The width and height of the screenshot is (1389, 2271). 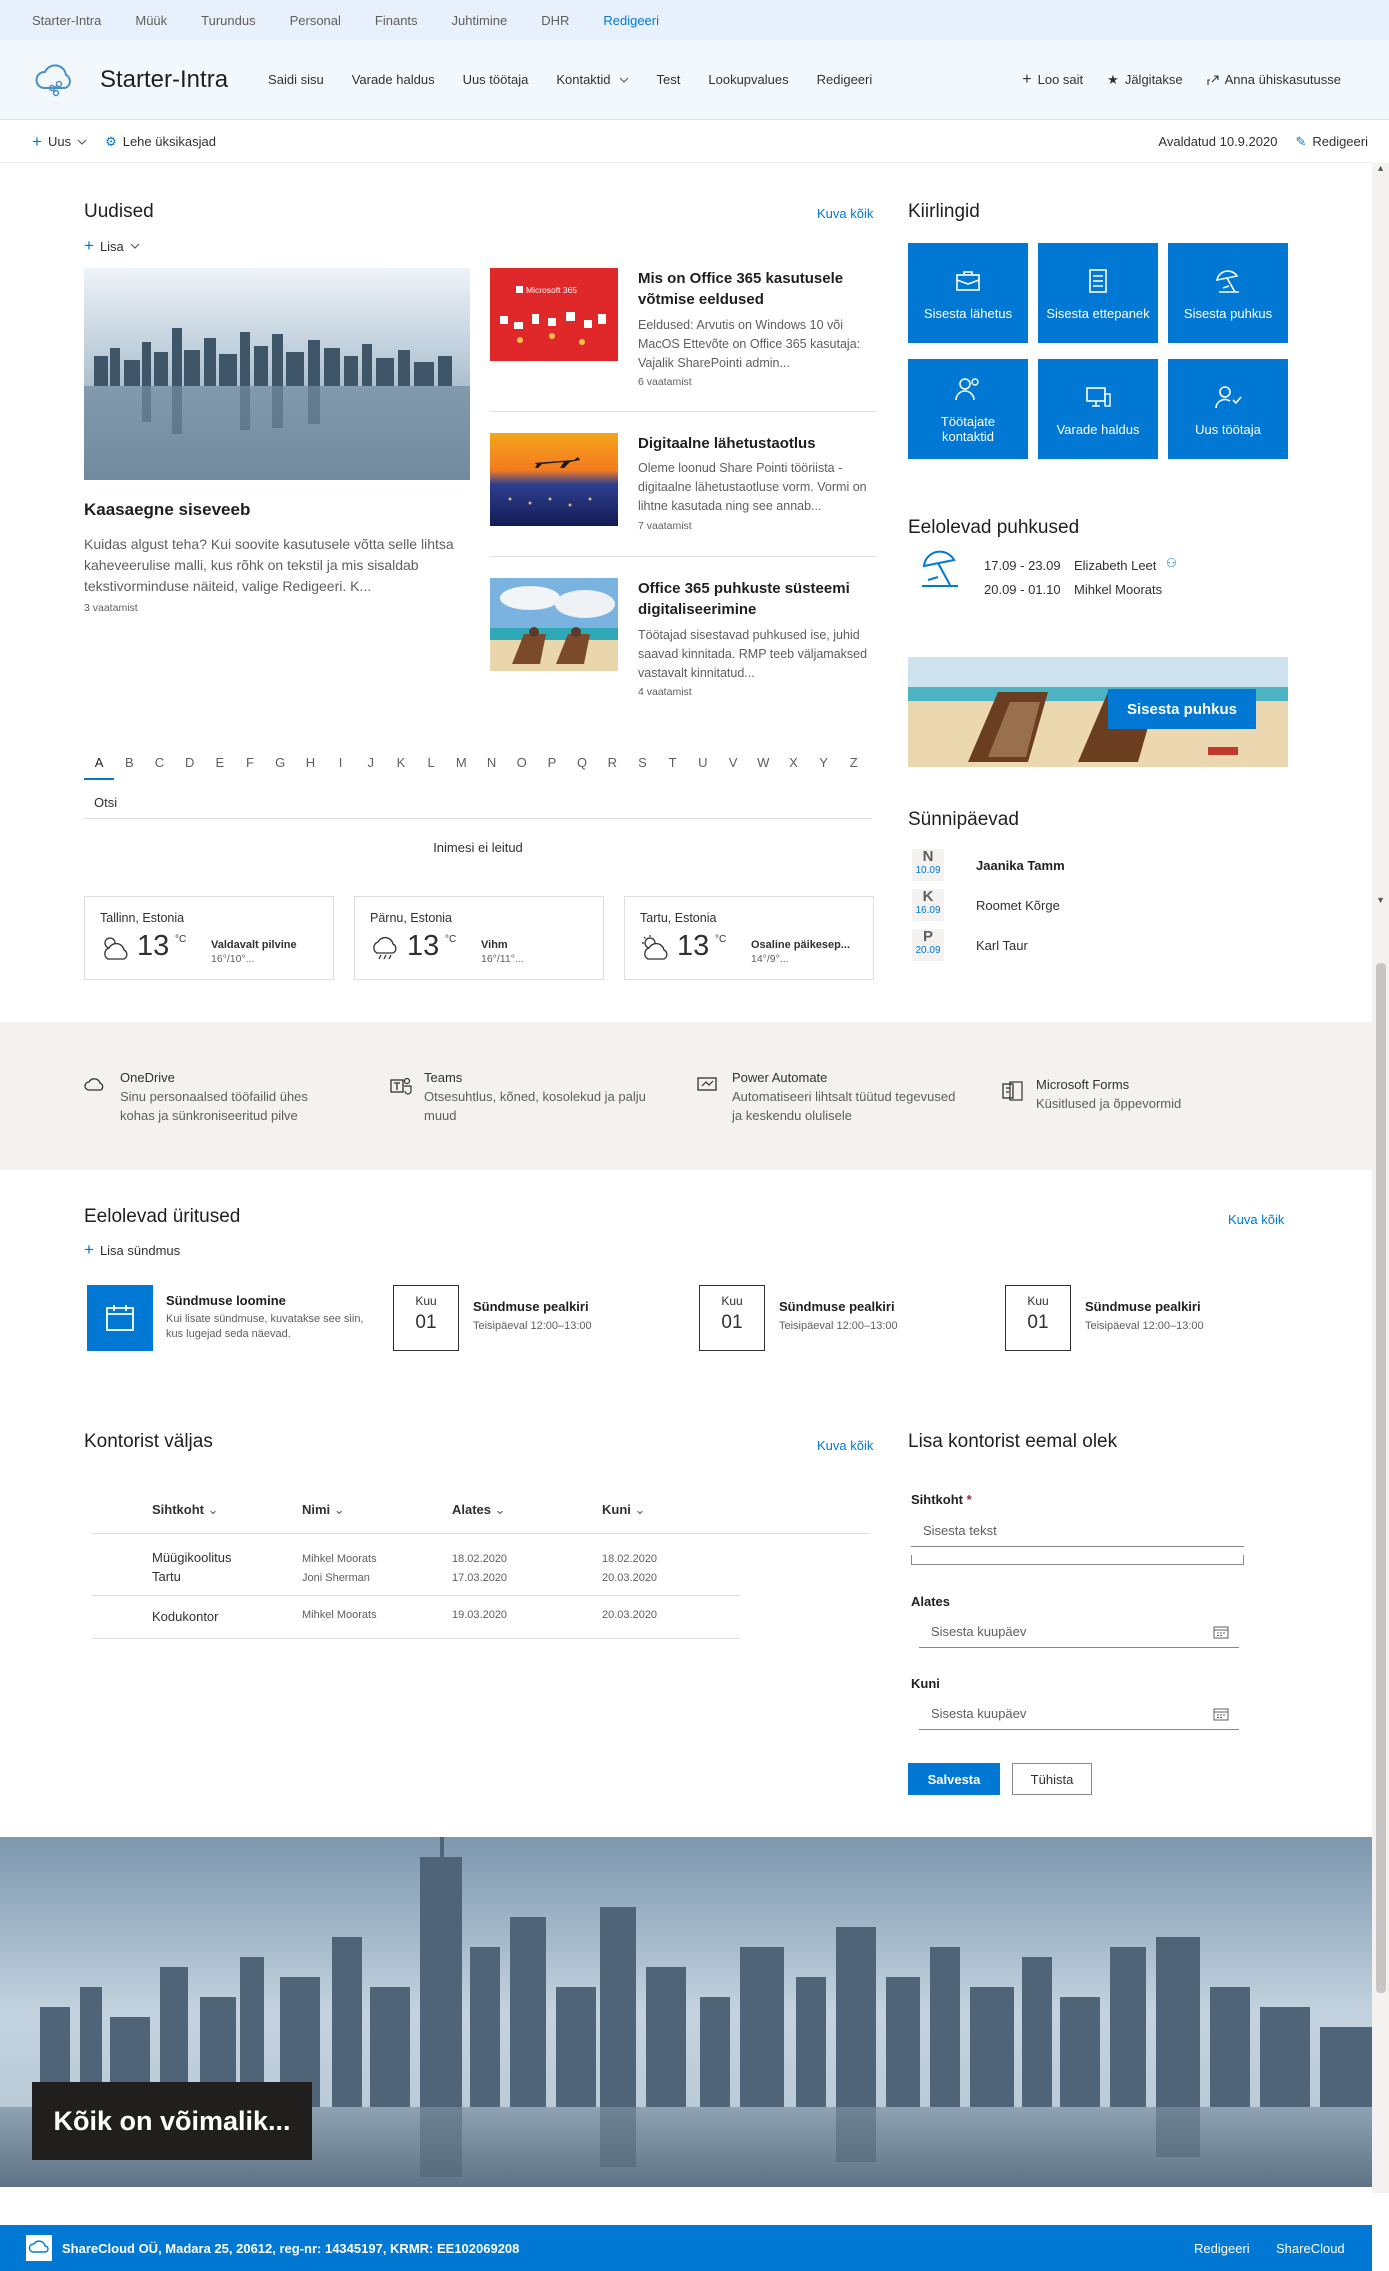 I want to click on letter-filter: X, so click(x=793, y=762).